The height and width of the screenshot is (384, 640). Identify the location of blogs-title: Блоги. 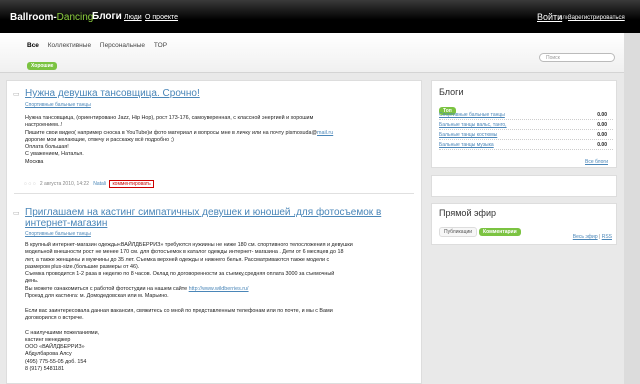
(451, 92).